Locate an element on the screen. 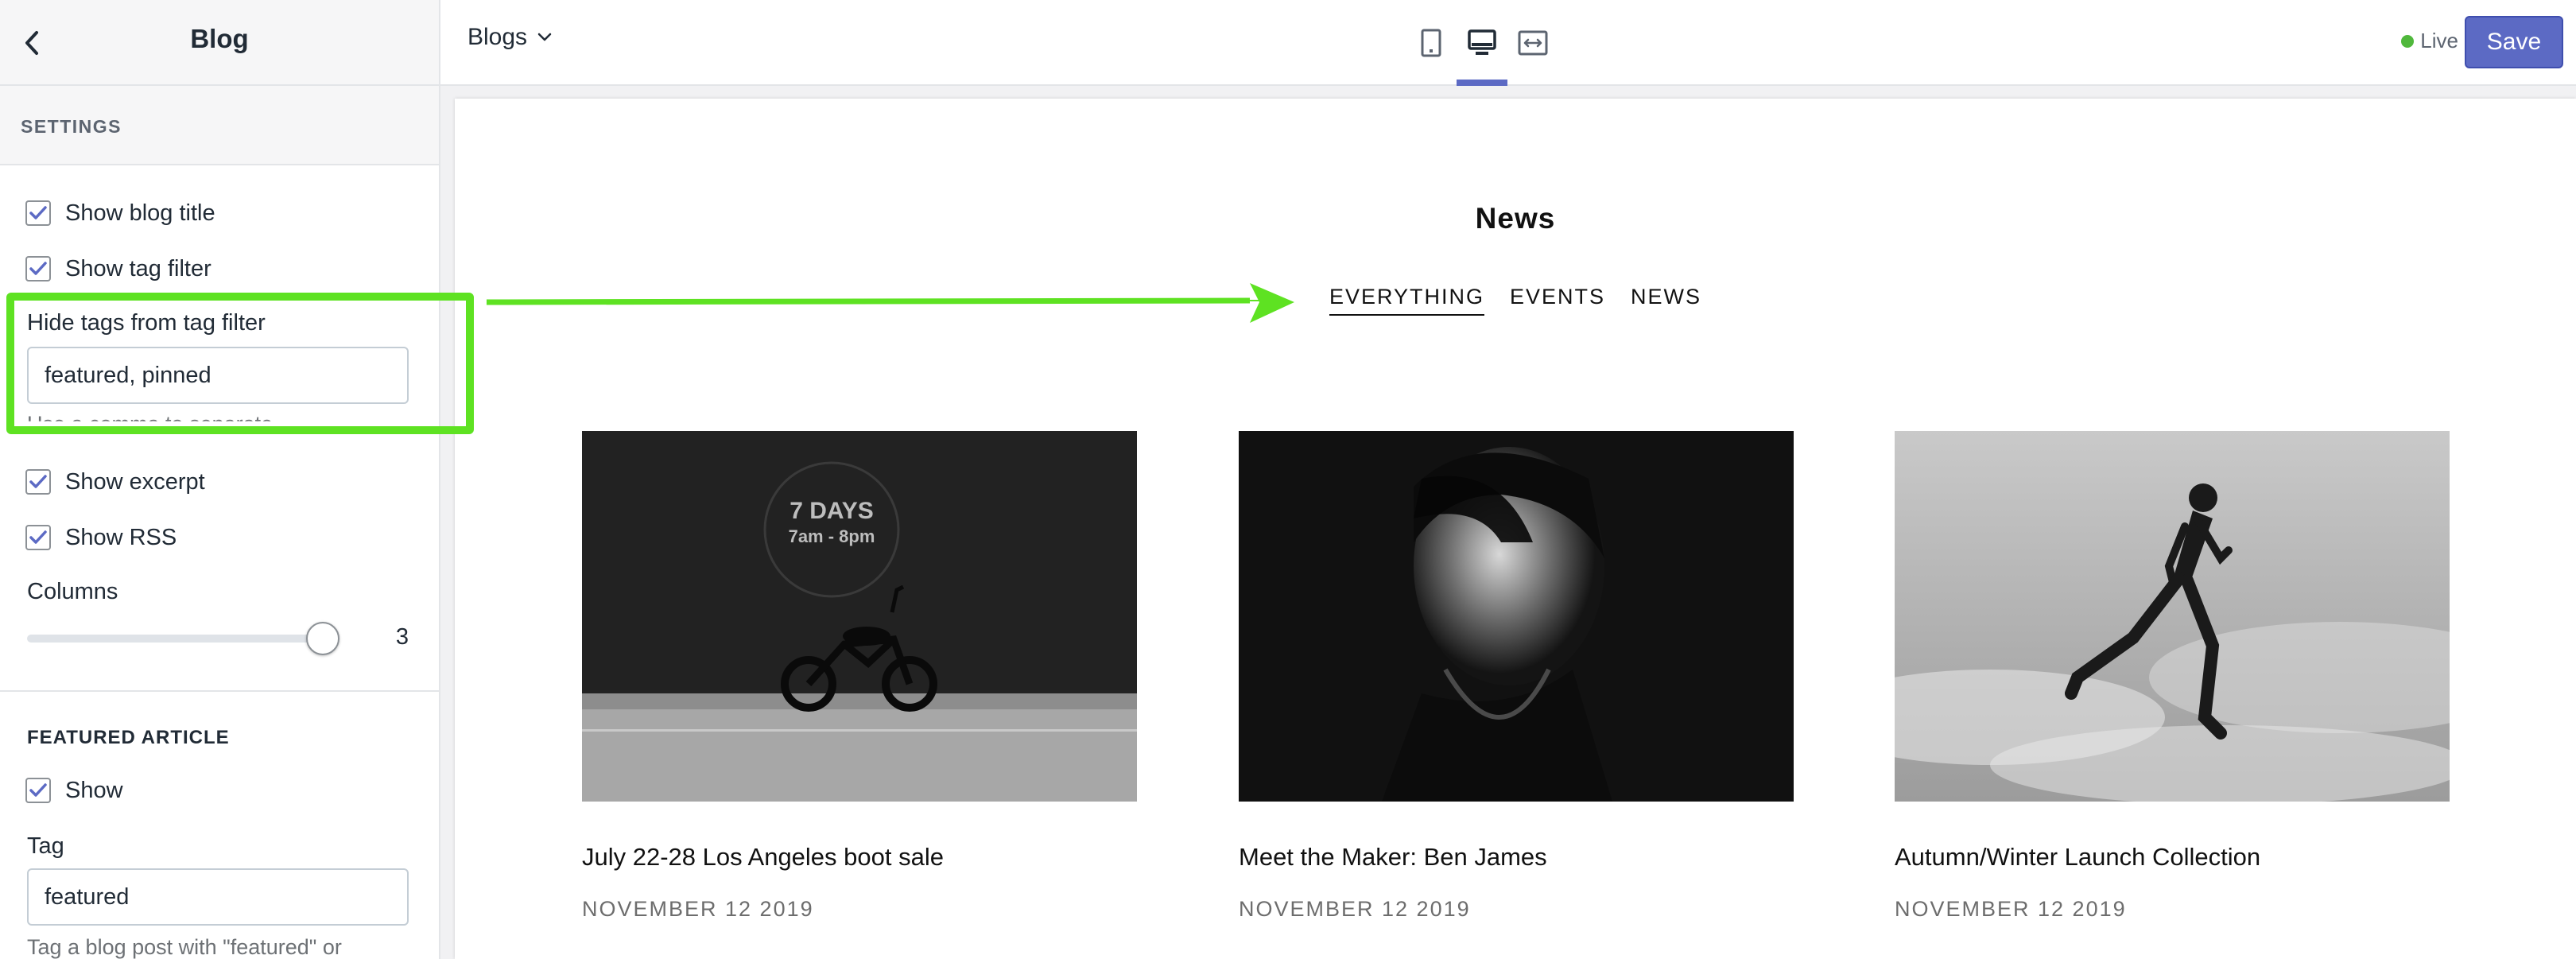 Image resolution: width=2576 pixels, height=959 pixels. featured-show-checkbox: Show is located at coordinates (74, 790).